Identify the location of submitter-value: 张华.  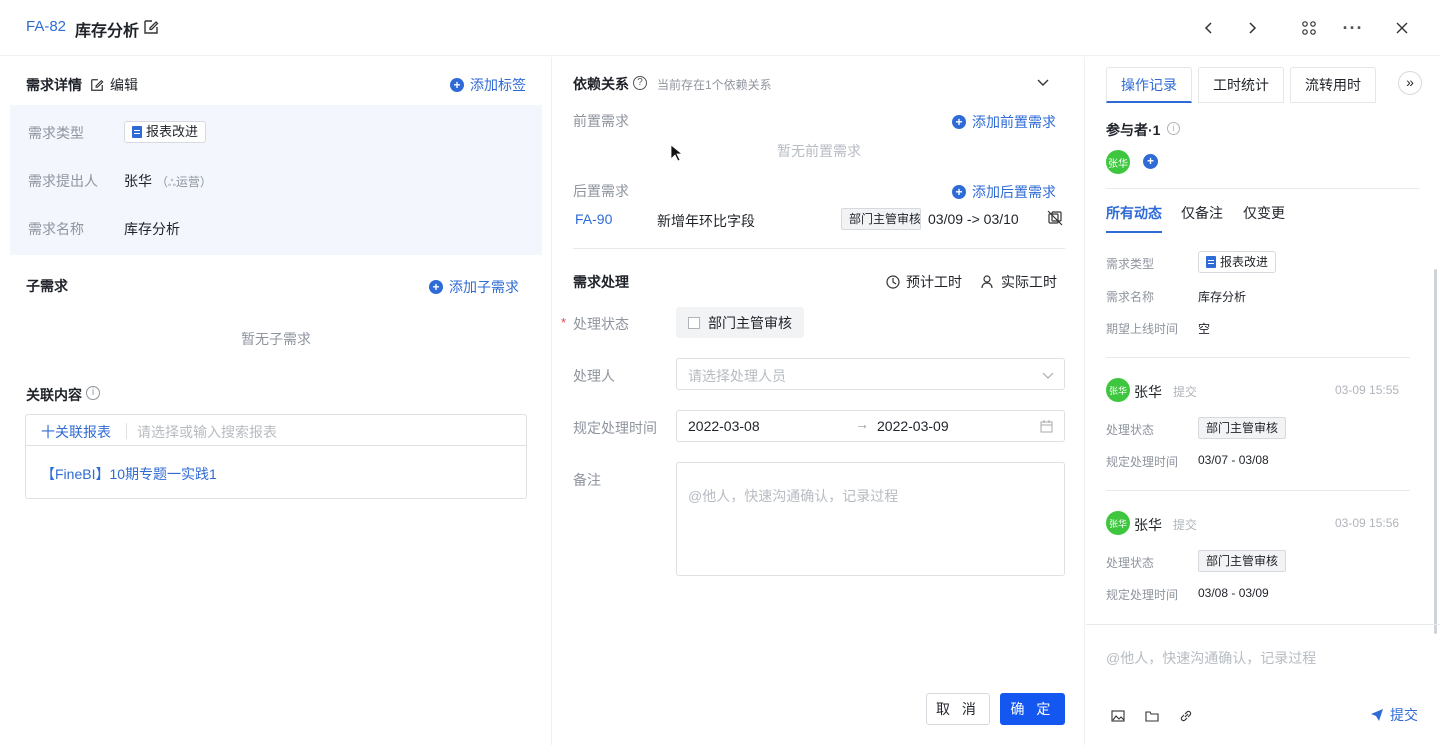
(138, 181).